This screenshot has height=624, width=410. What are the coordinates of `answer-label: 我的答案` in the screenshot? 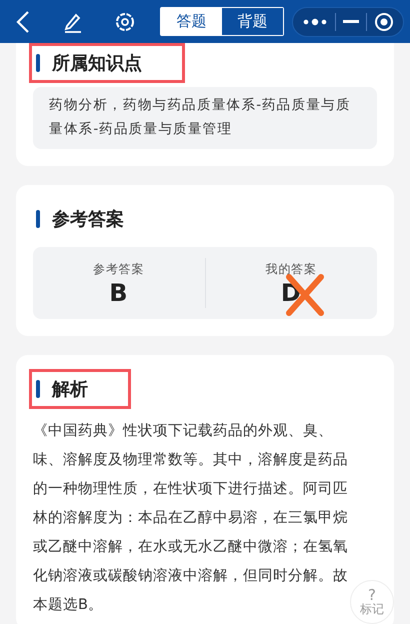 It's located at (291, 269).